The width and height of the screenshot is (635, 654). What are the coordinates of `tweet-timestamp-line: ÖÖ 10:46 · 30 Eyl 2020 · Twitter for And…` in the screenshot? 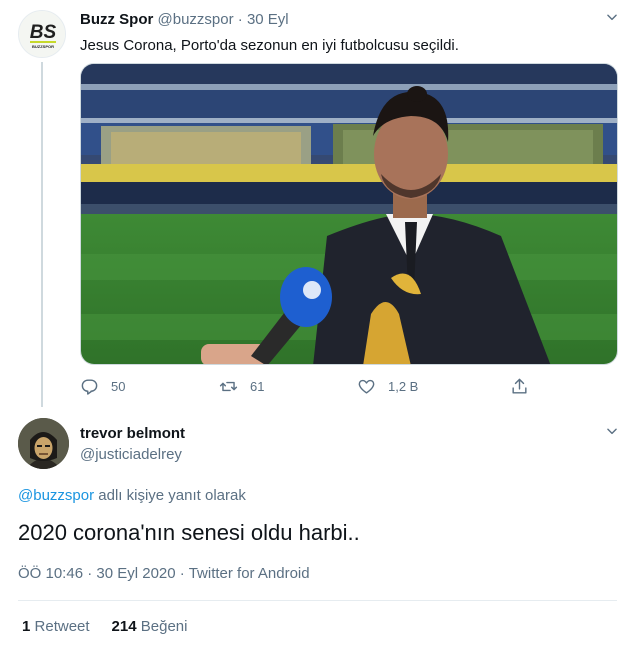 It's located at (164, 573).